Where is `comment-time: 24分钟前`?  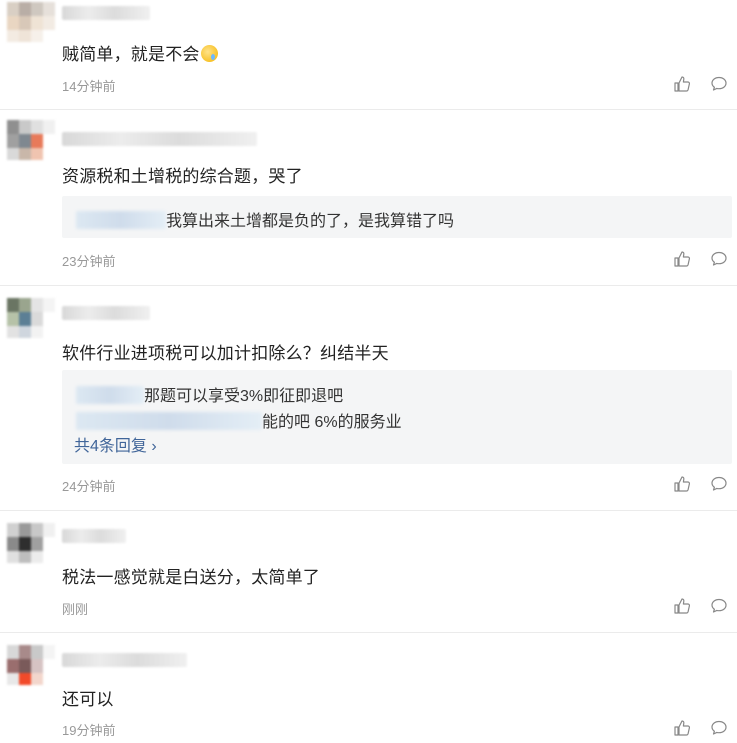
comment-time: 24分钟前 is located at coordinates (89, 486).